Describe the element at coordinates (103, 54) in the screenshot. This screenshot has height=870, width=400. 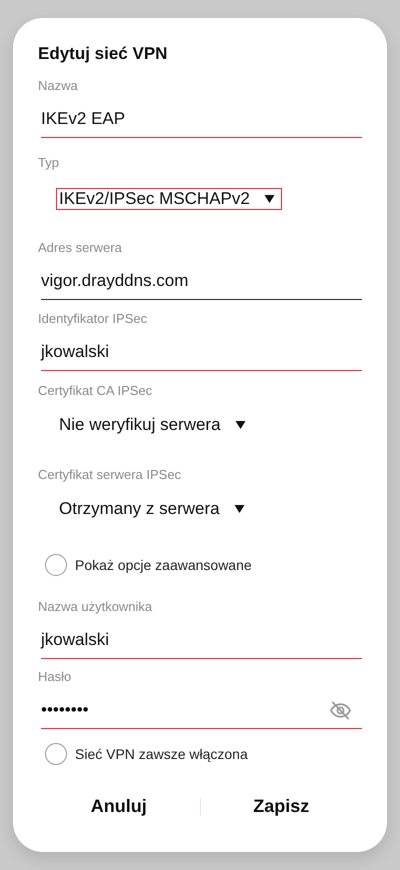
I see `dialog-title: Edytuj sieć VPN` at that location.